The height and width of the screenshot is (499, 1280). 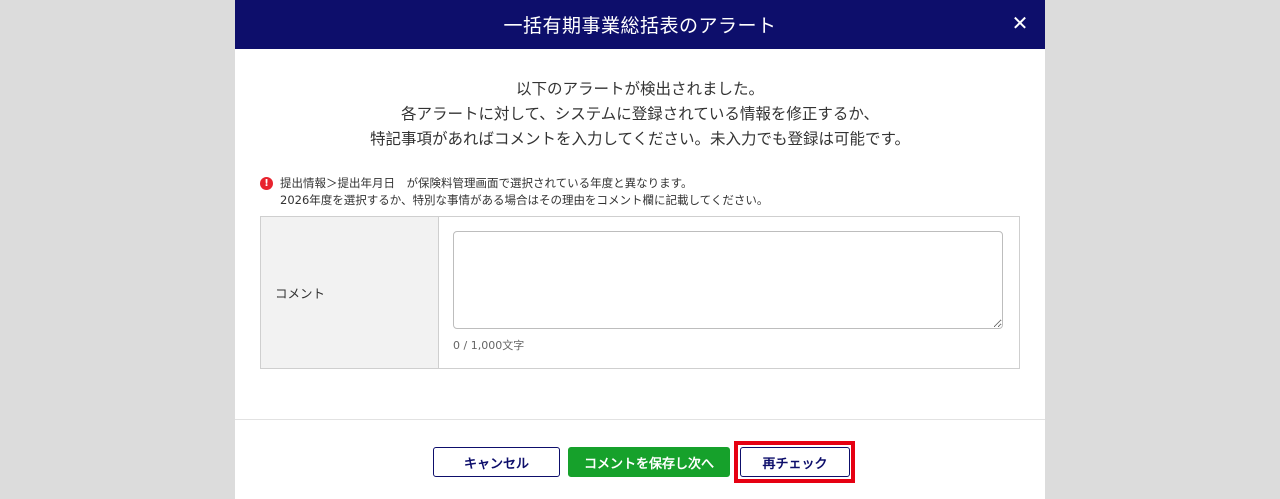 What do you see at coordinates (496, 462) in the screenshot?
I see `cancel-button: キャンセル` at bounding box center [496, 462].